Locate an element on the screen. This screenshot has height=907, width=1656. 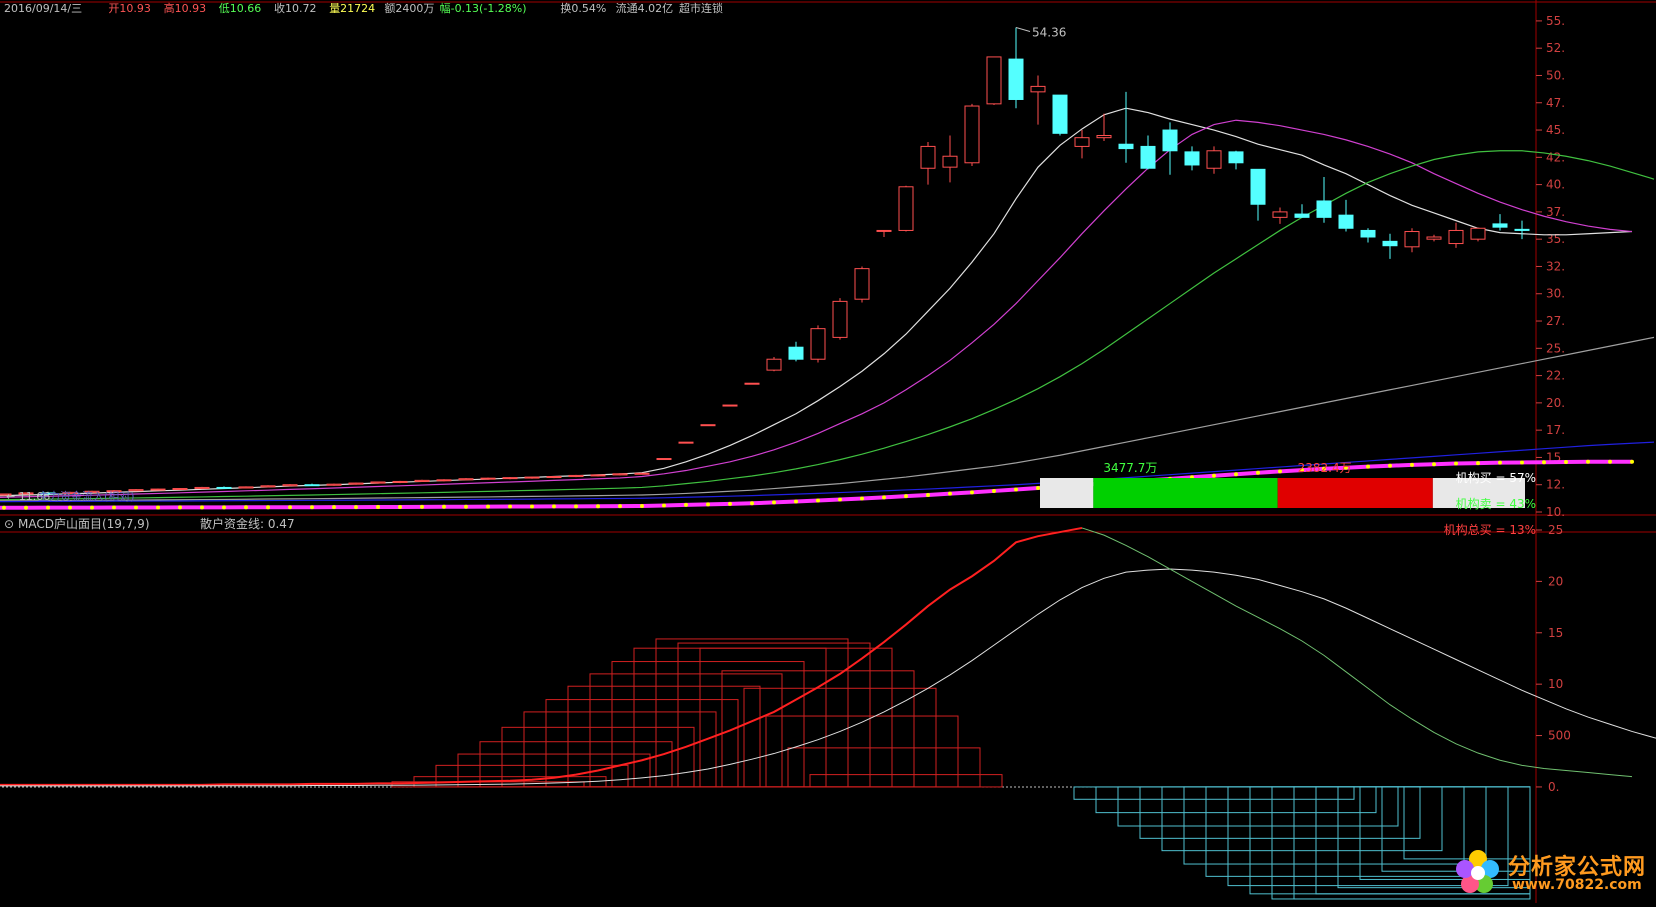
price-y-tick-label: 47. is located at coordinates (1555, 103).